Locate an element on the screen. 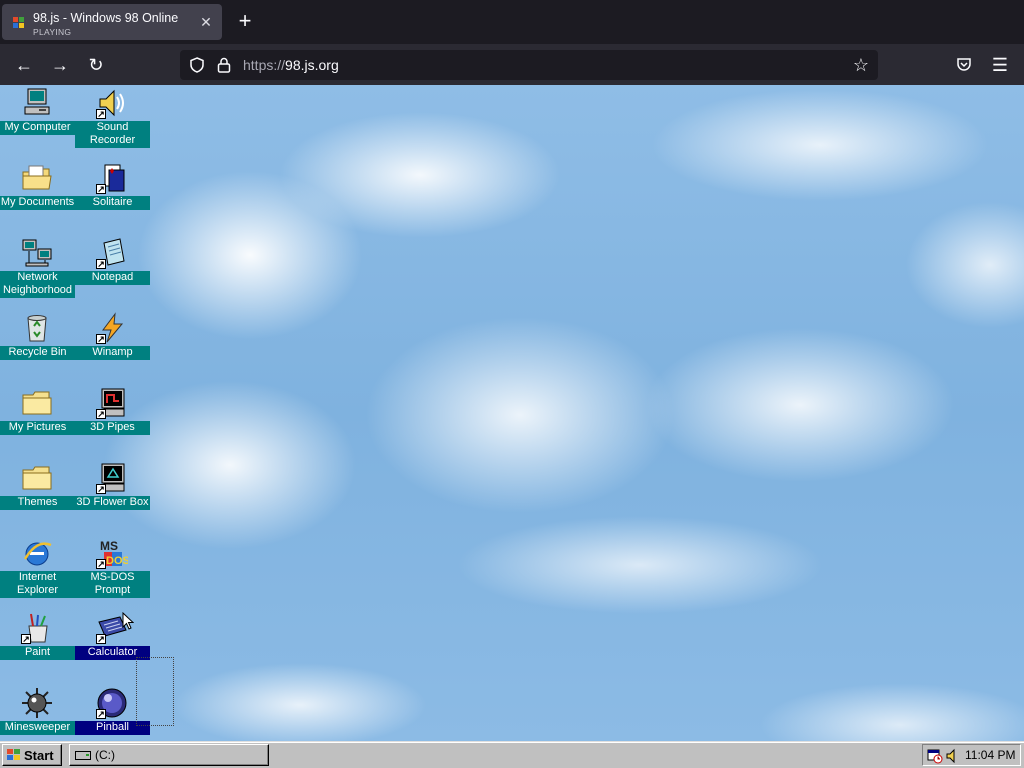 This screenshot has height=768, width=1024. icon-label: Sound Recorder is located at coordinates (112, 134).